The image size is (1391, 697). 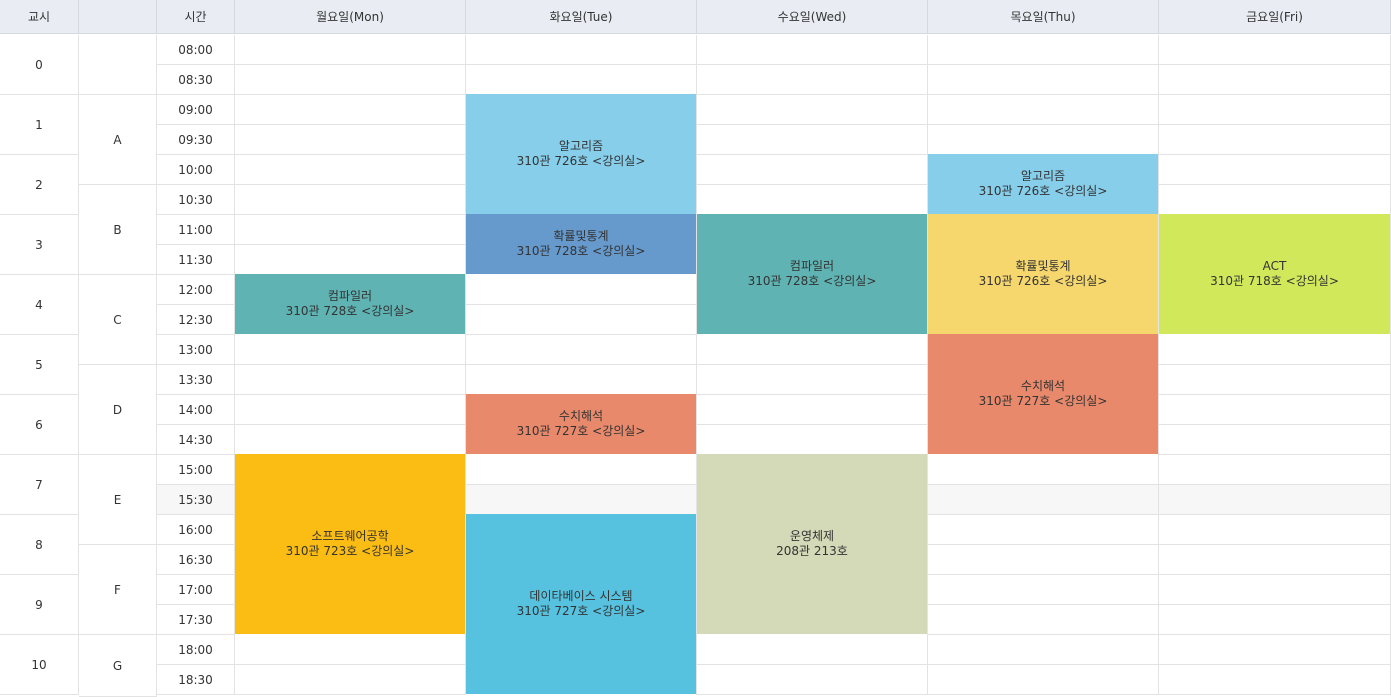 I want to click on block-cell: C, so click(x=118, y=320).